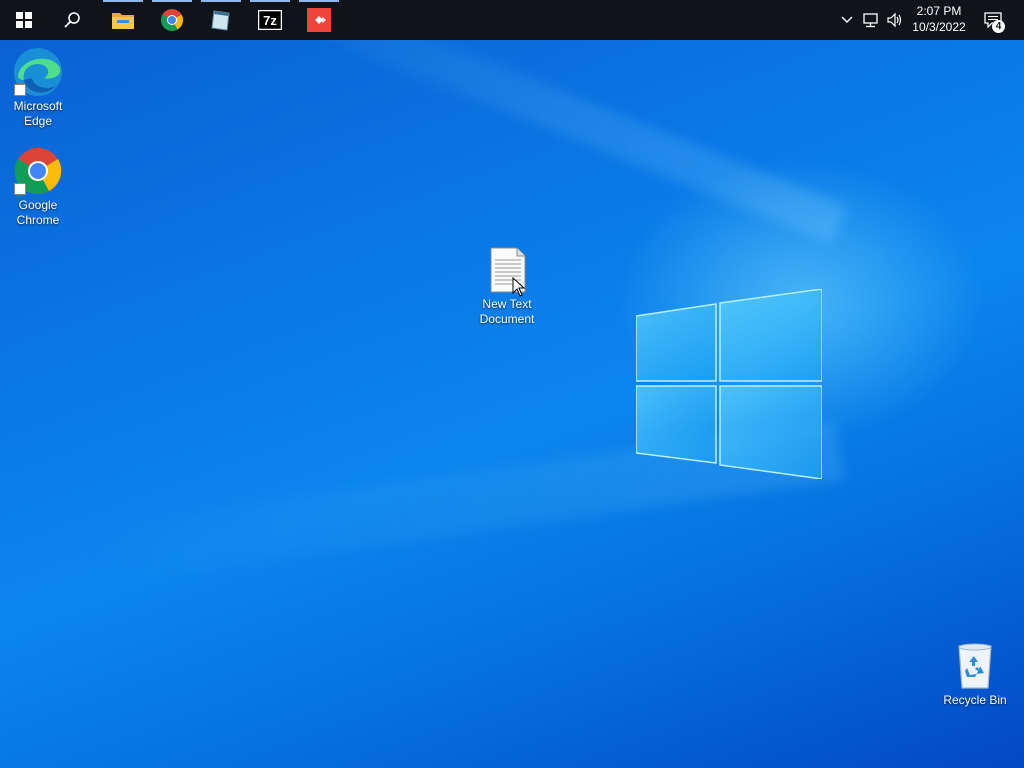 Image resolution: width=1024 pixels, height=768 pixels. I want to click on taskbar-clock: 2:07 PM 10/3/2022, so click(939, 19).